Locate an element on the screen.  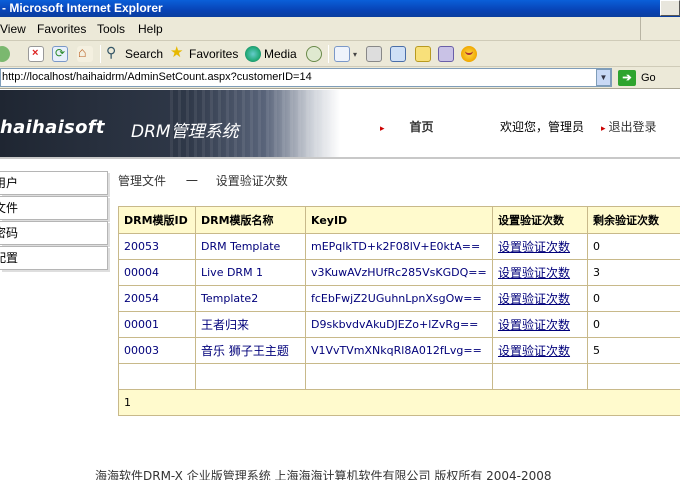
chevron-down-icon: ▾ is located at coordinates (355, 54).